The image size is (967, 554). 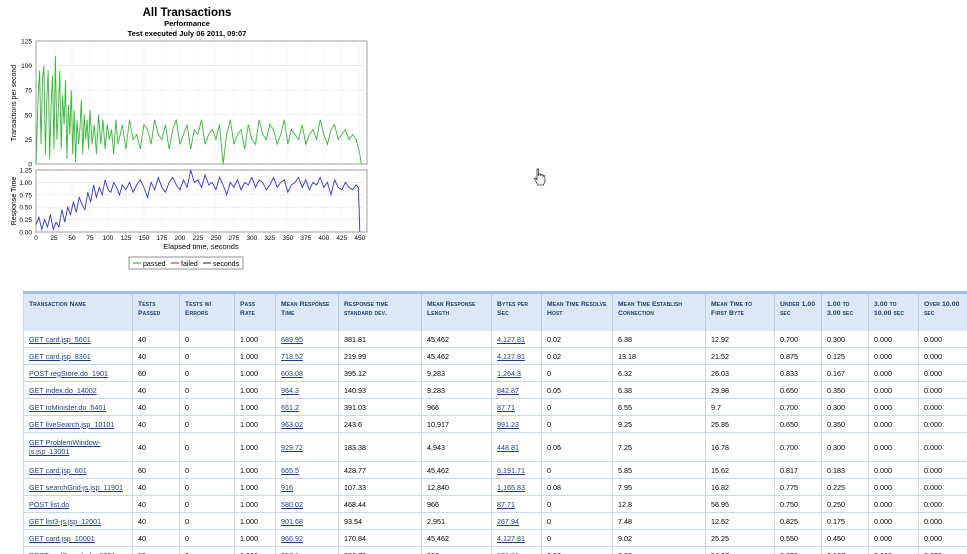 I want to click on value-link: 131.56, so click(x=508, y=552).